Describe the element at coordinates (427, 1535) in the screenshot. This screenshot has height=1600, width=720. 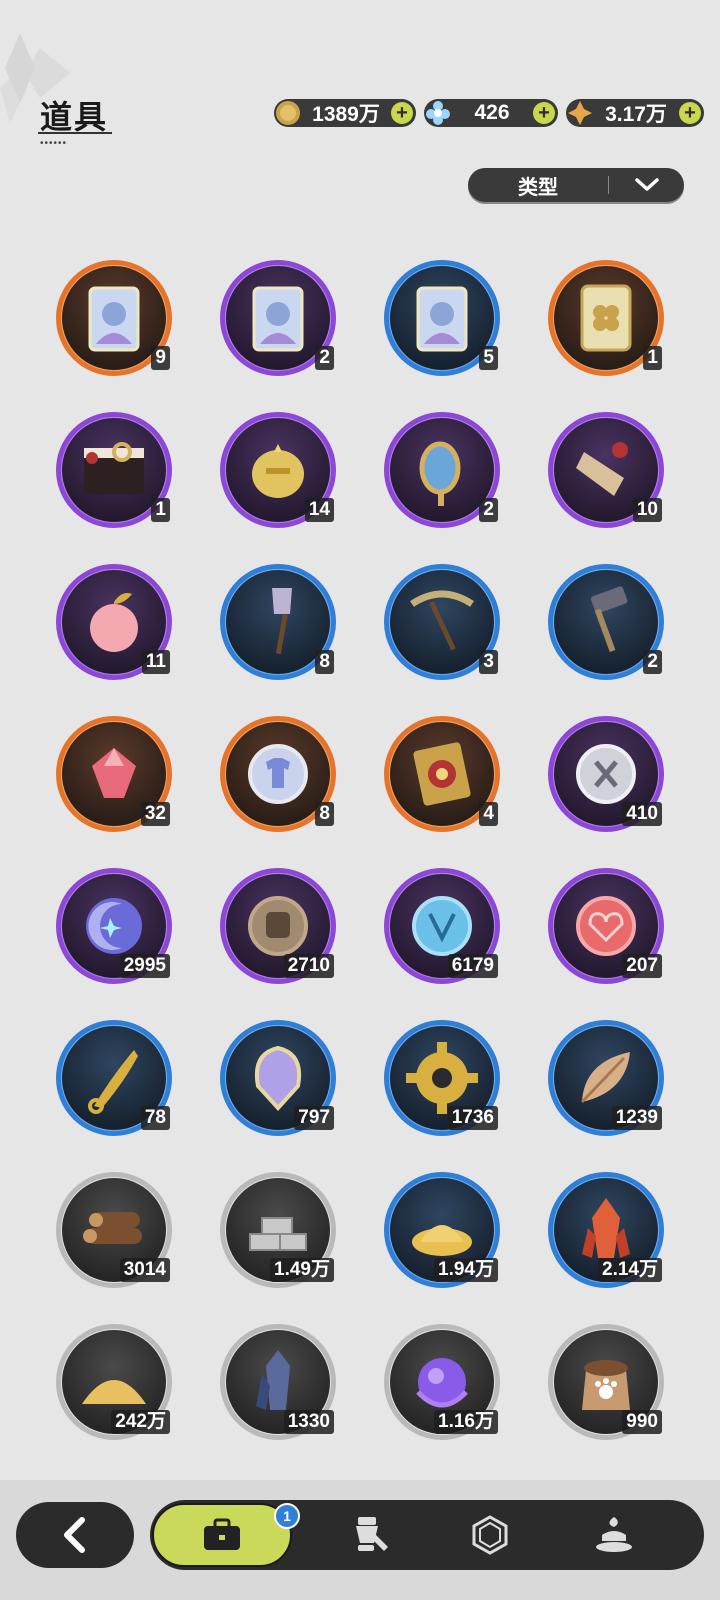
I see `nav-pill: 1` at that location.